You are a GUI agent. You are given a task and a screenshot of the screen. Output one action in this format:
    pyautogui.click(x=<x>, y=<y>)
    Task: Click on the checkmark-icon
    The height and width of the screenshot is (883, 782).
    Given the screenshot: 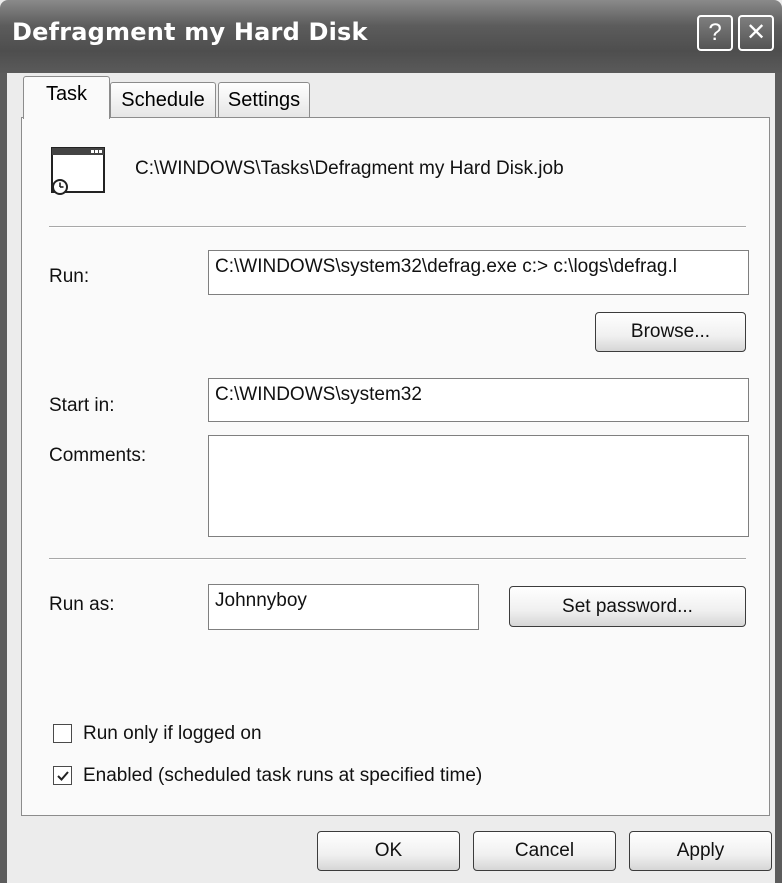 What is the action you would take?
    pyautogui.click(x=63, y=776)
    